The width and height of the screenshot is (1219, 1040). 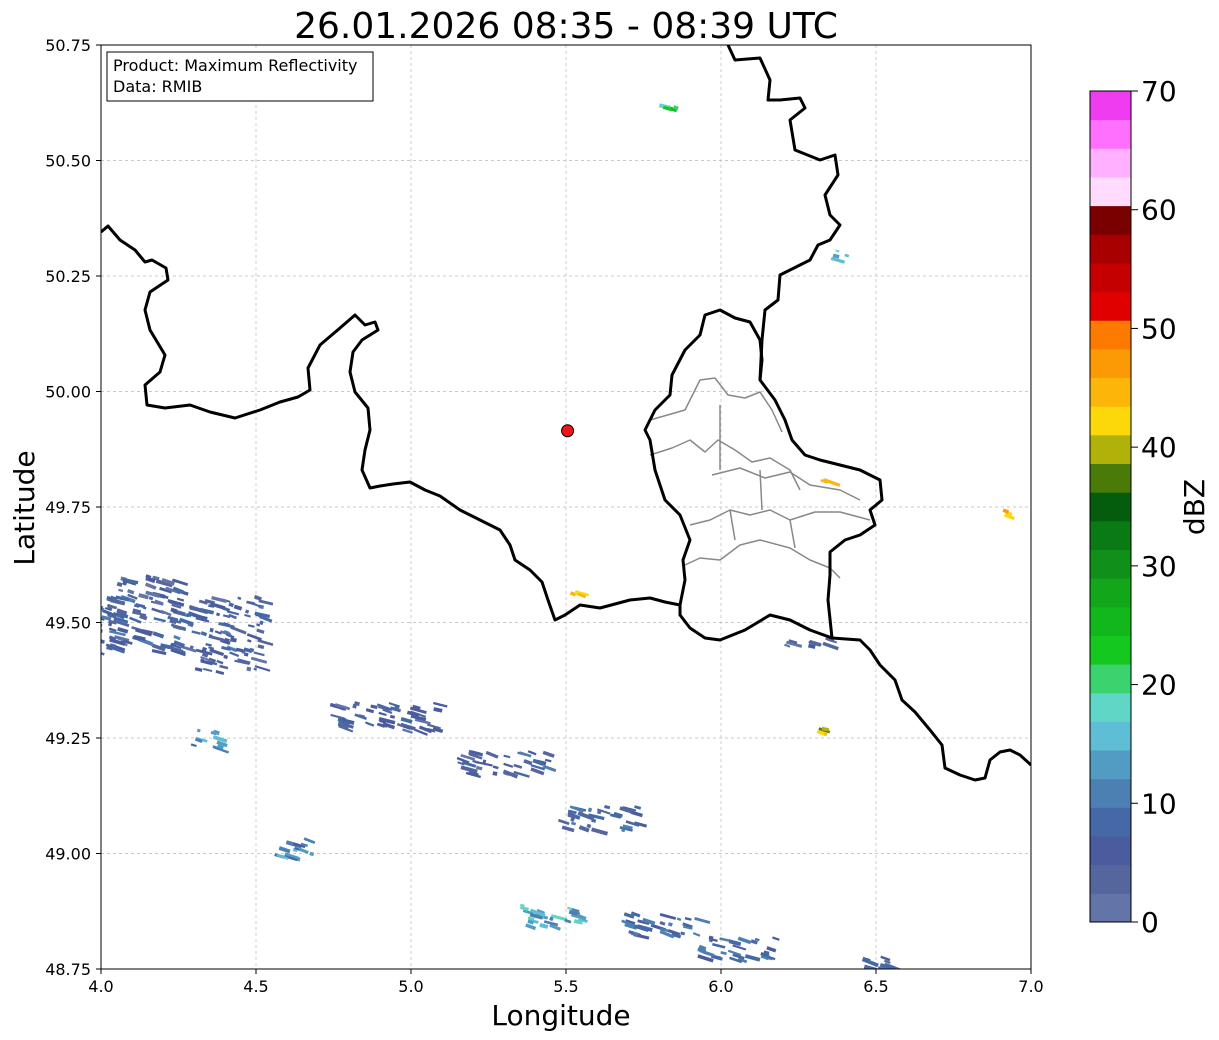 I want to click on colorbar-tick-label: 0, so click(x=1150, y=922).